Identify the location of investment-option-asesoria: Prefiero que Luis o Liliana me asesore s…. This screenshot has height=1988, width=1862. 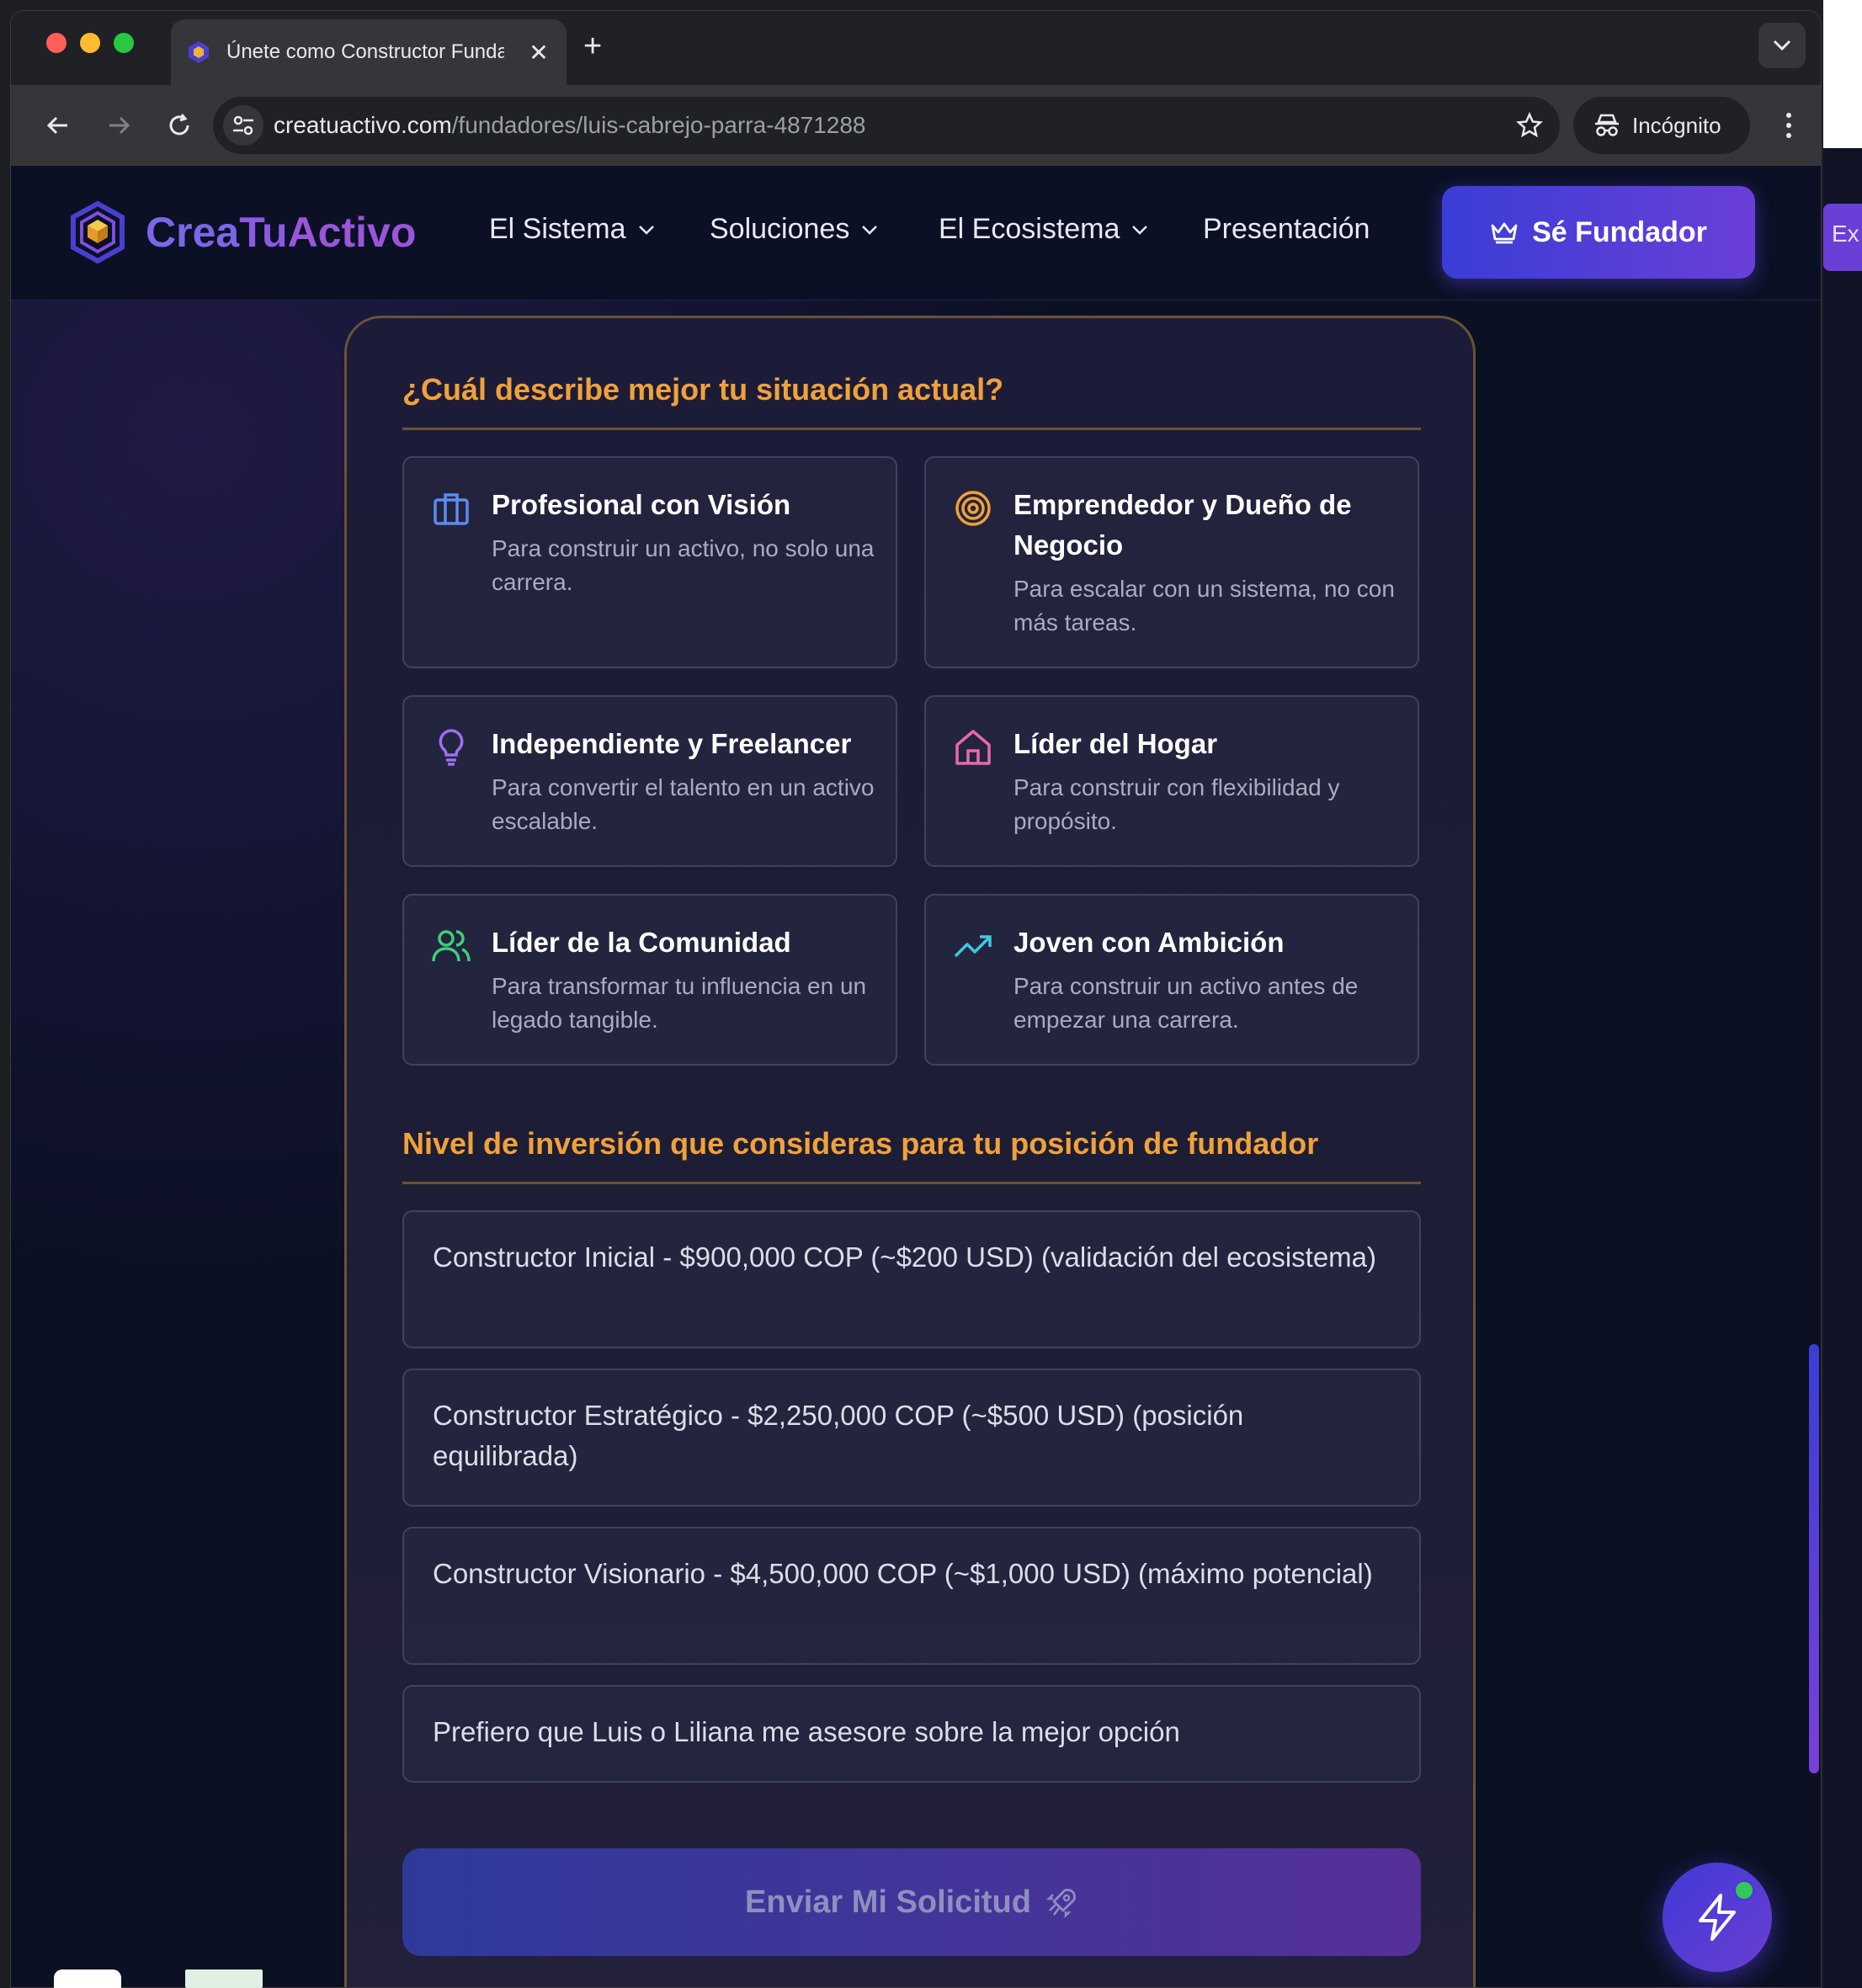
(912, 1734).